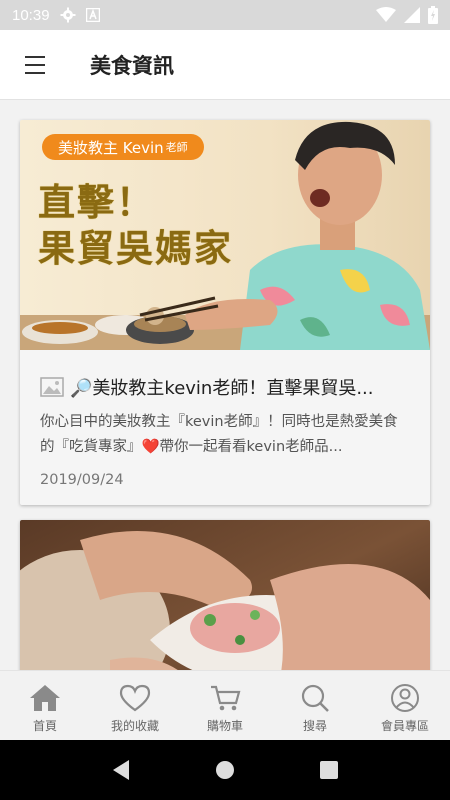 The image size is (450, 800). I want to click on hamburger-icon, so click(35, 65).